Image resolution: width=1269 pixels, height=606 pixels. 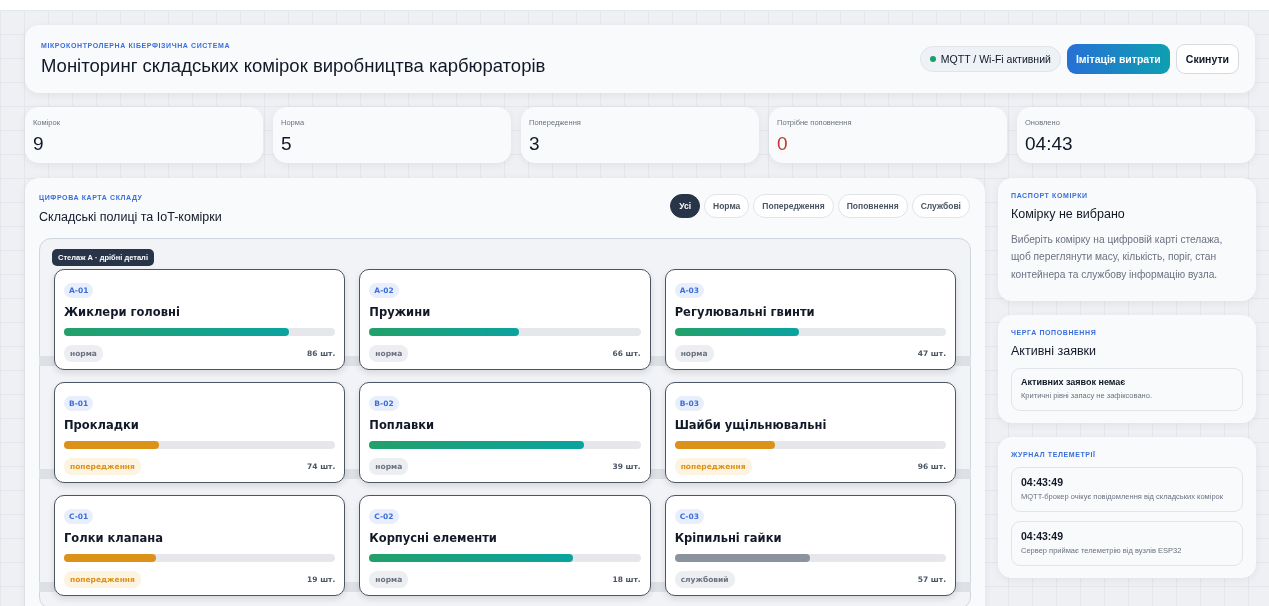 What do you see at coordinates (1118, 59) in the screenshot?
I see `simulate-button: Імітація витрати` at bounding box center [1118, 59].